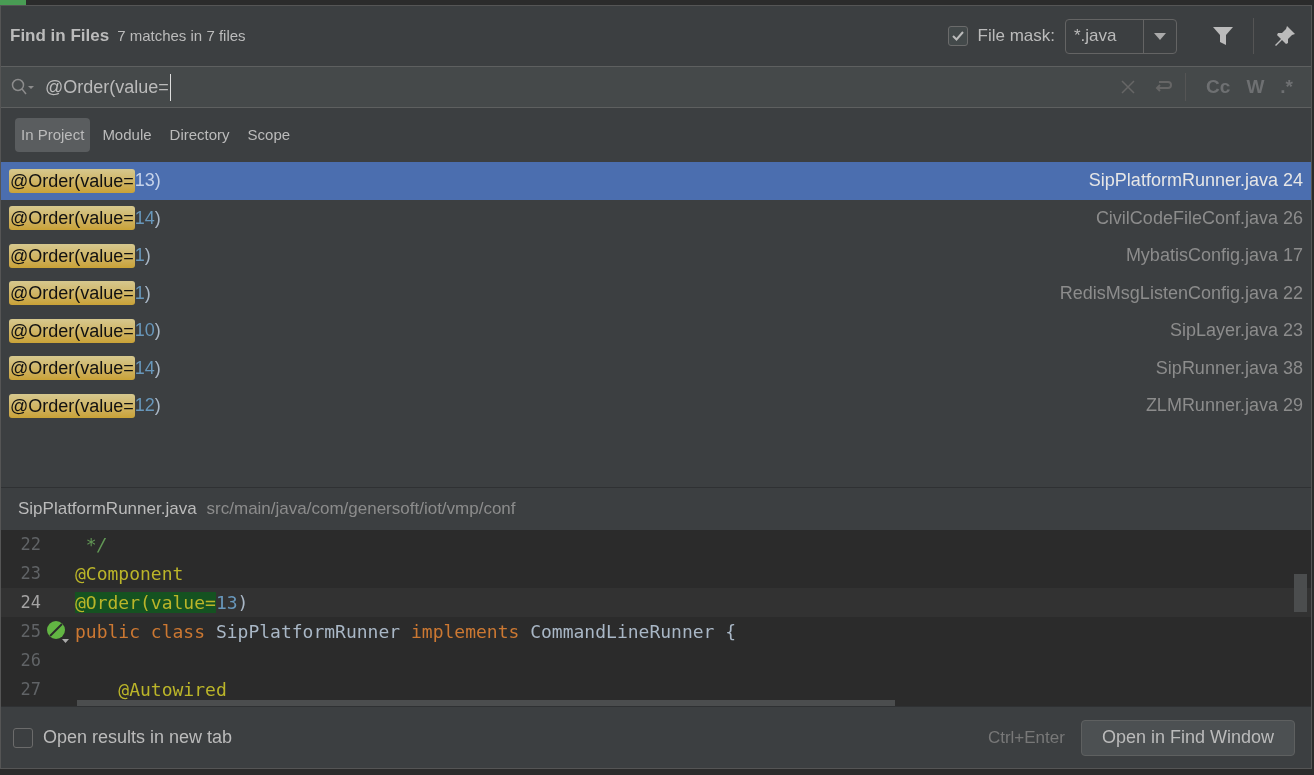 This screenshot has width=1314, height=775. What do you see at coordinates (129, 573) in the screenshot?
I see `code-line: @Component` at bounding box center [129, 573].